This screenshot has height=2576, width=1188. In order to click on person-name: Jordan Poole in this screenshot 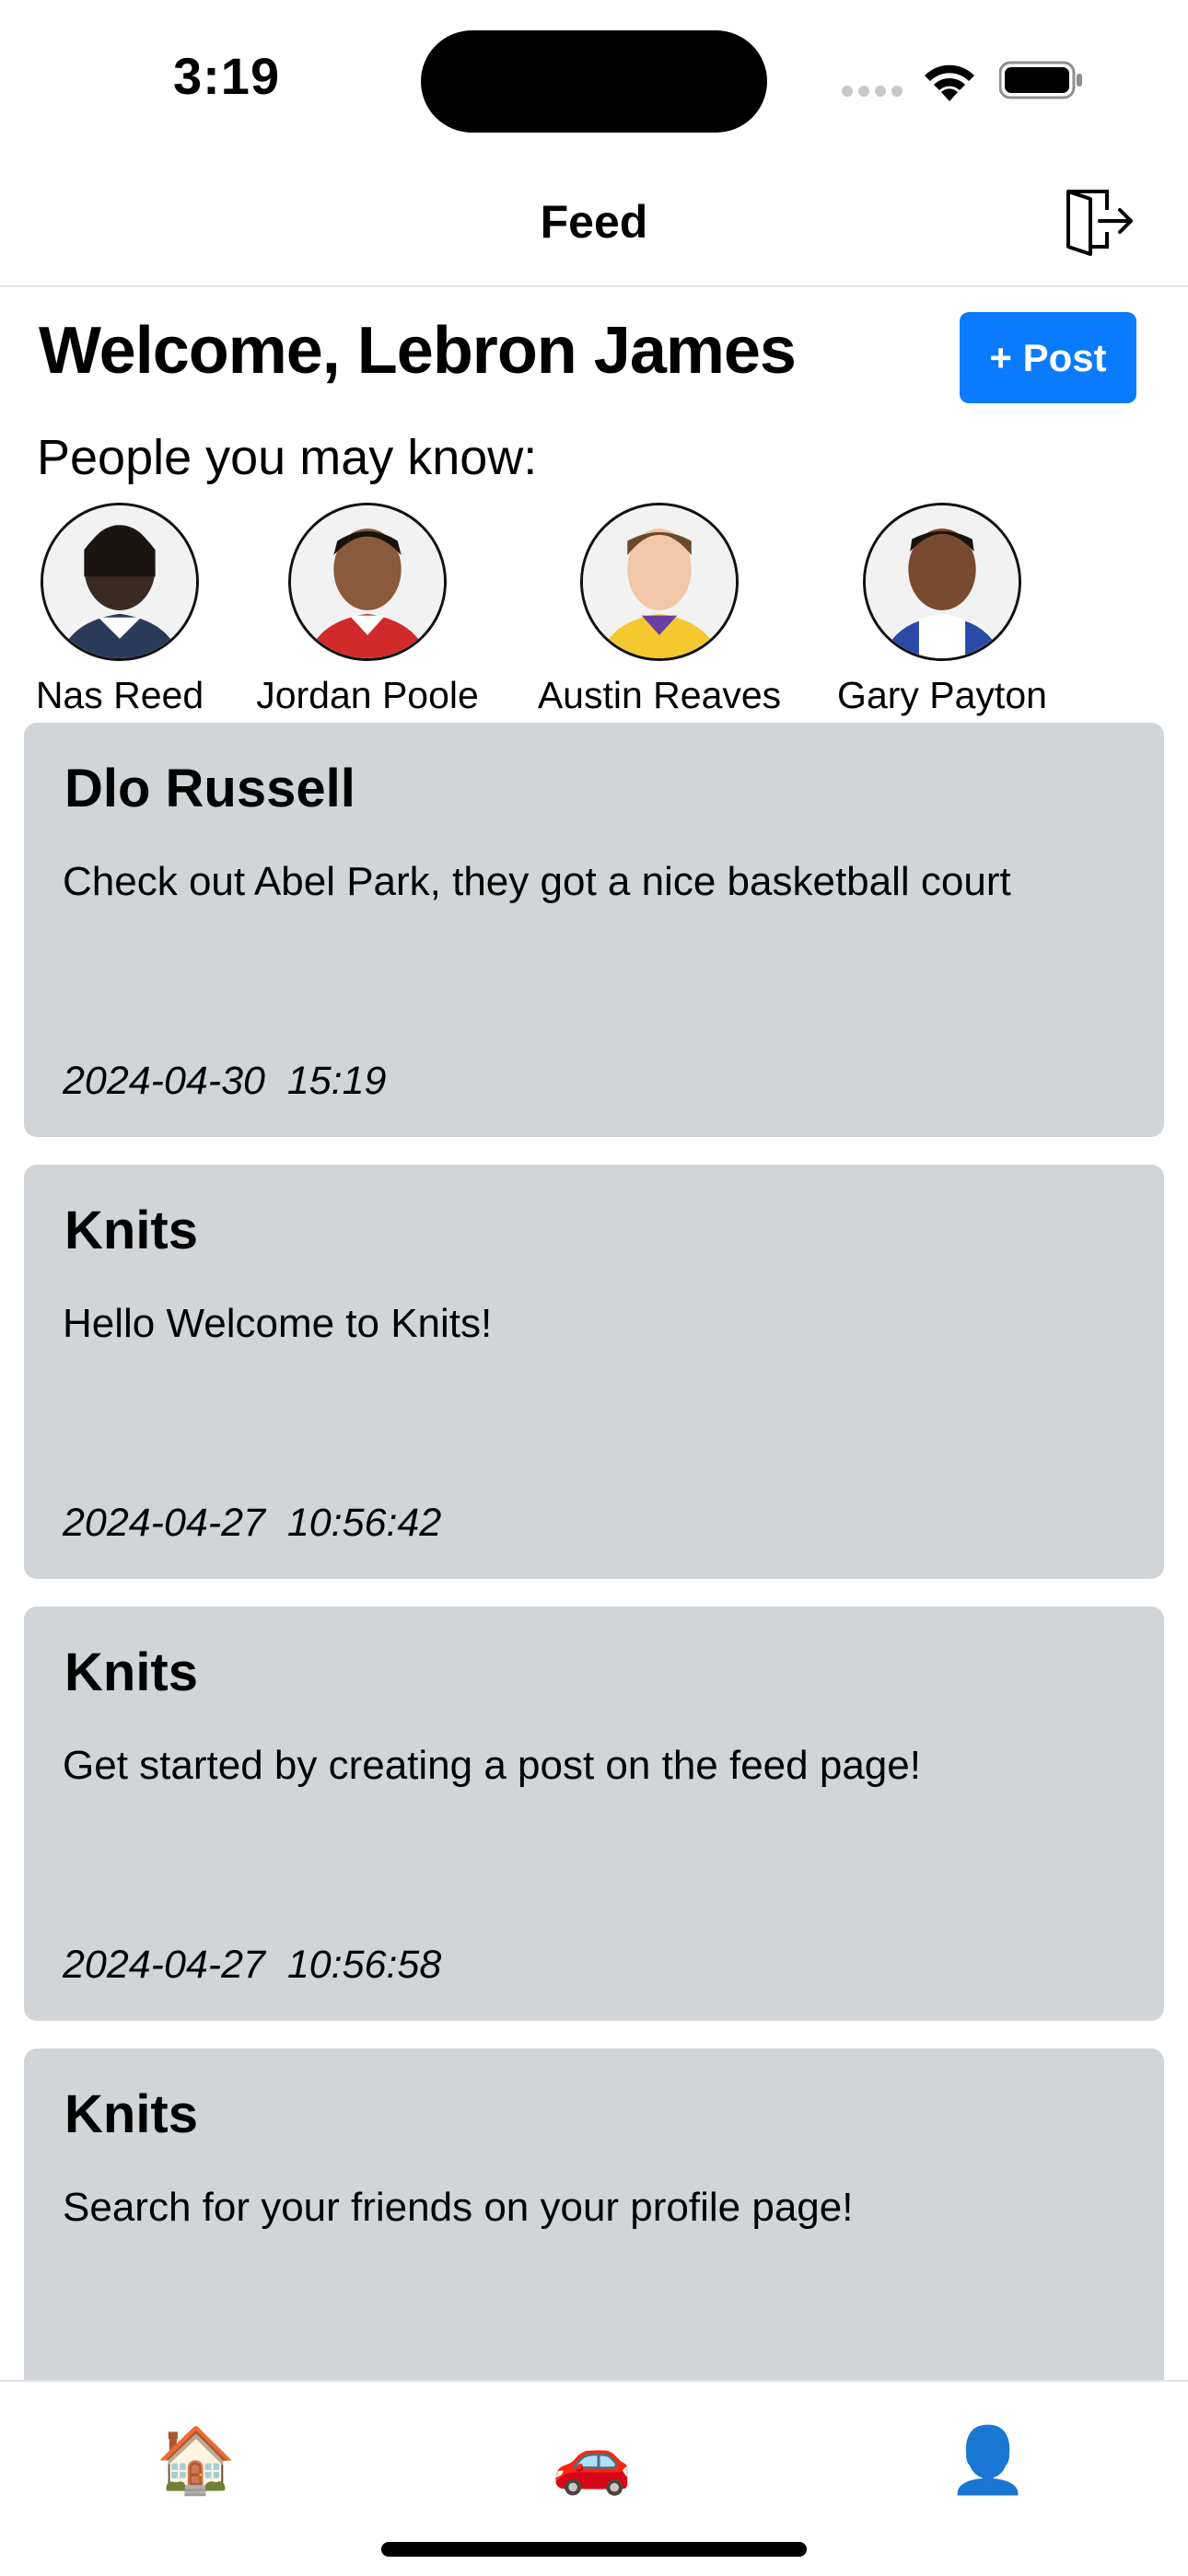, I will do `click(367, 695)`.